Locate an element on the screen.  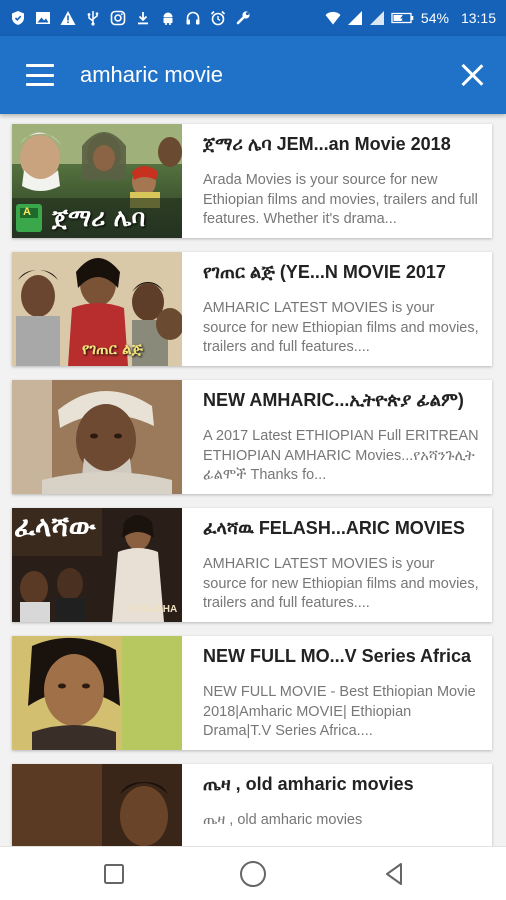
video-thumbnail: A ጀማሪ ሌባ is located at coordinates (97, 181).